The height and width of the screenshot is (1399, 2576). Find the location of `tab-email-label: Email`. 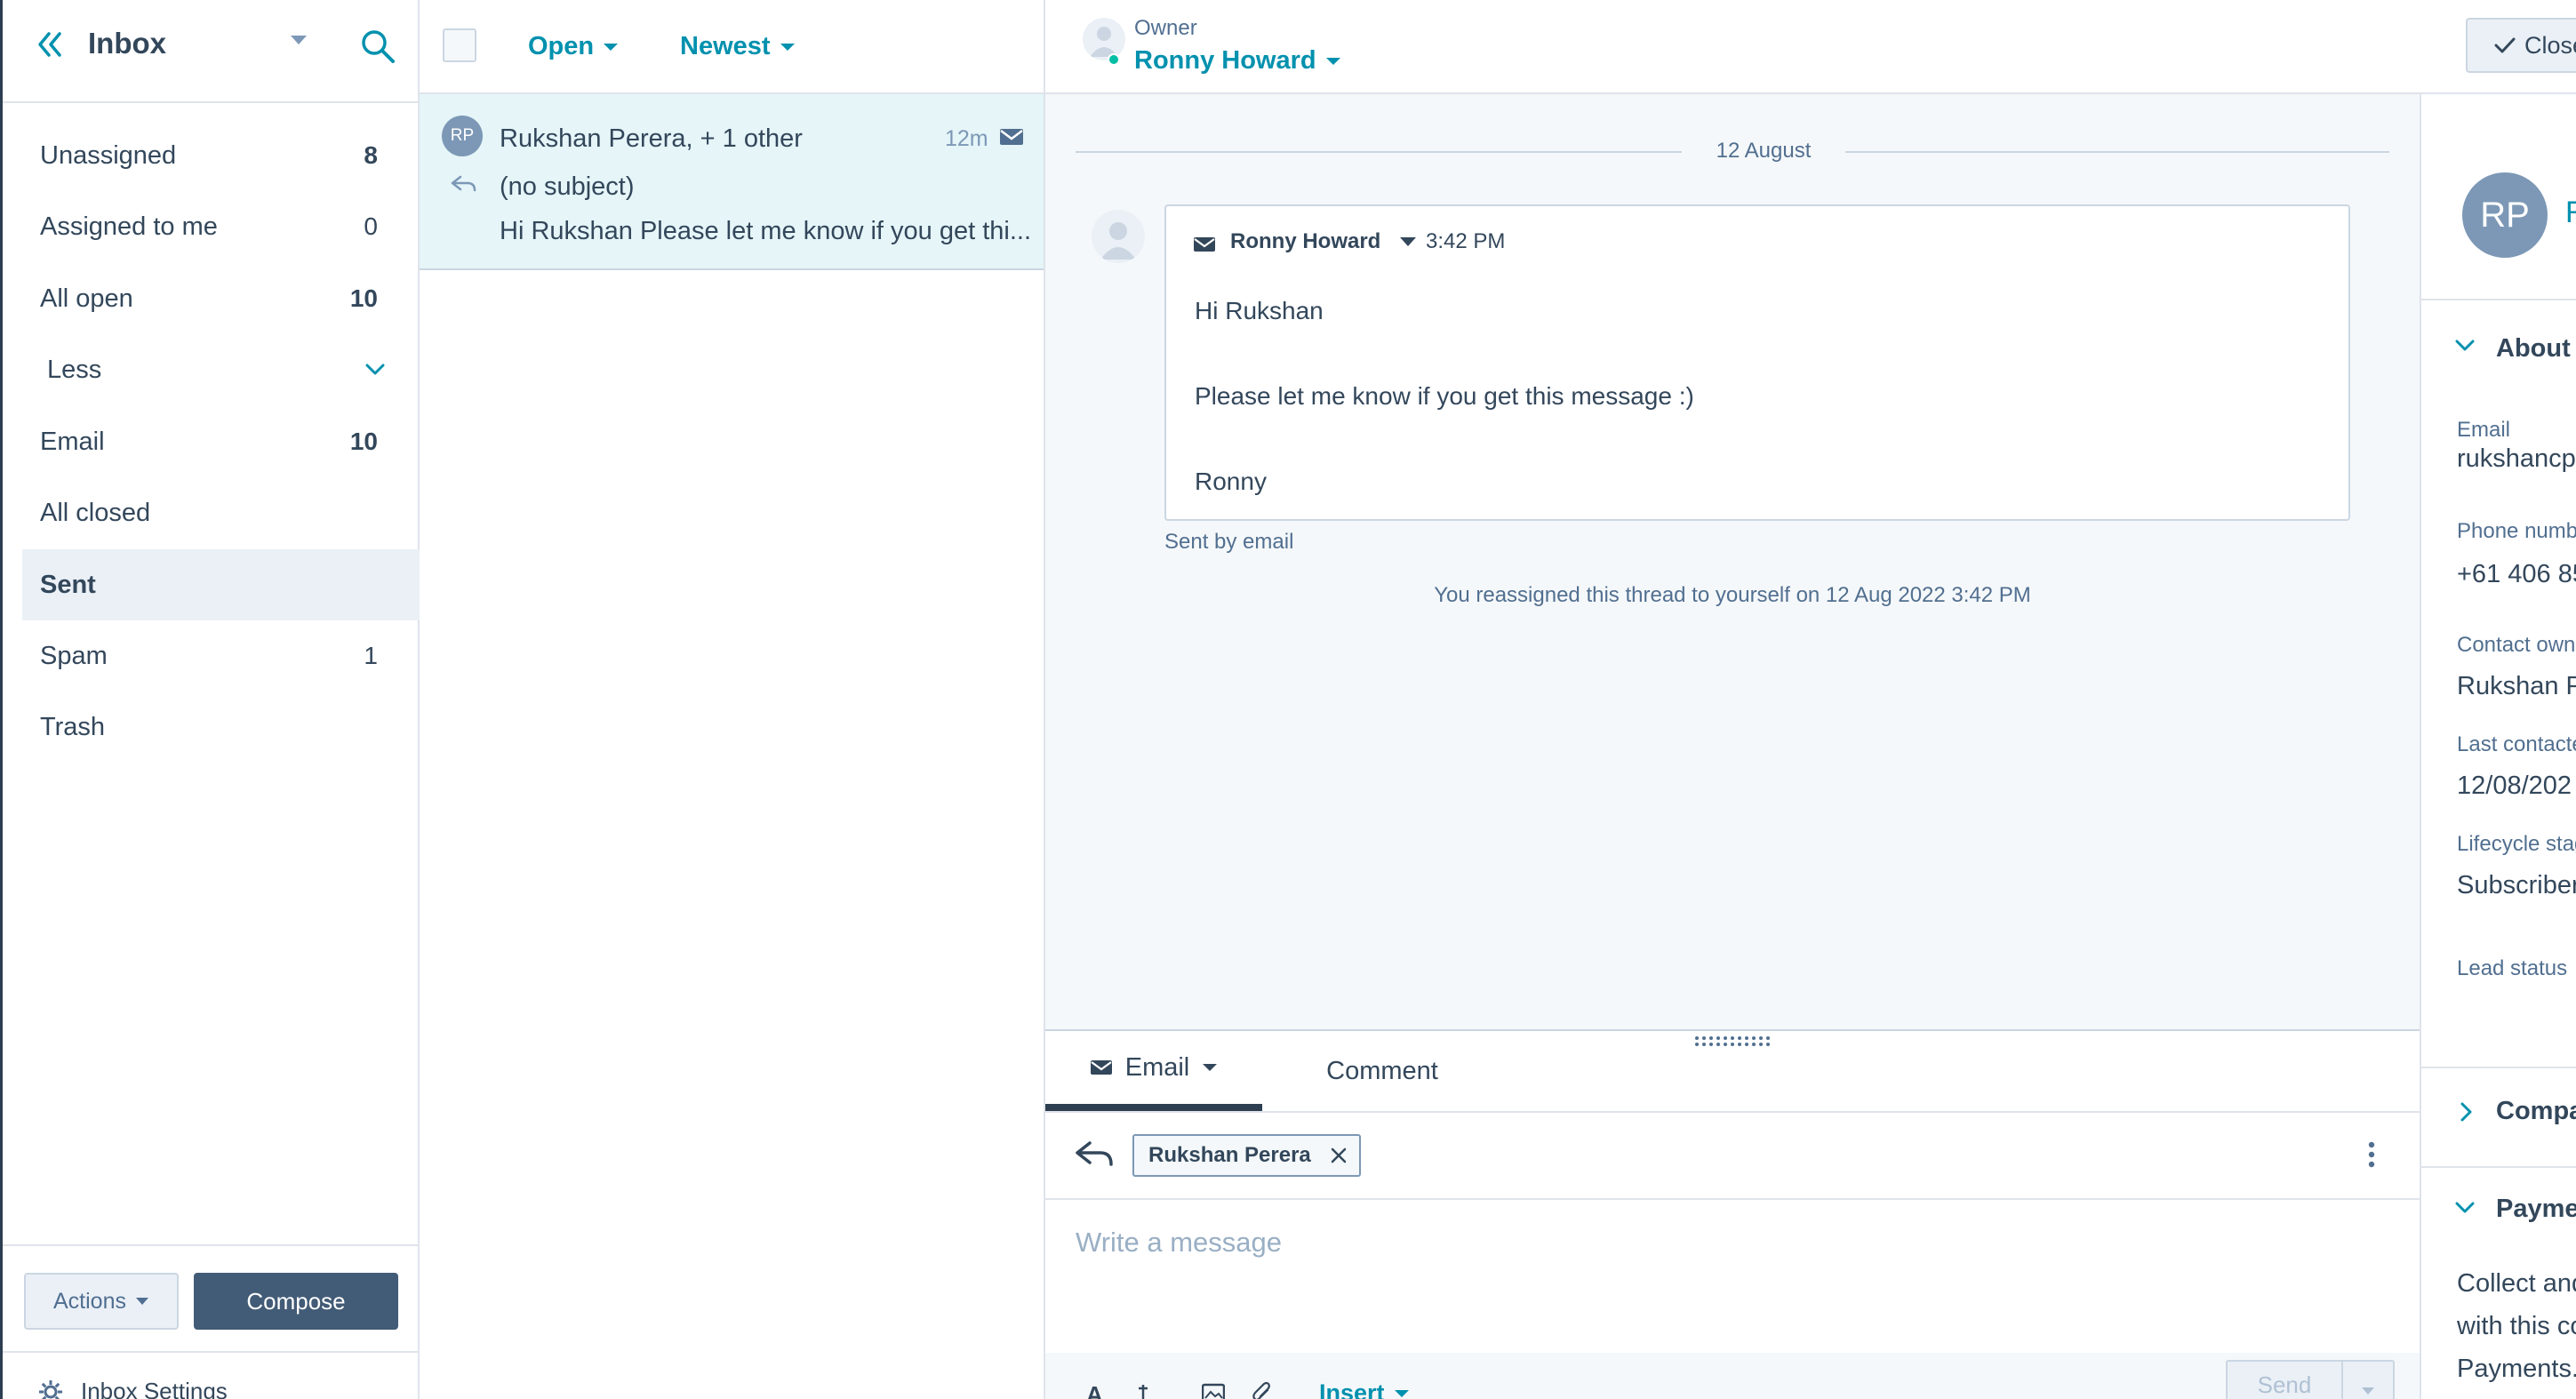

tab-email-label: Email is located at coordinates (1157, 1067).